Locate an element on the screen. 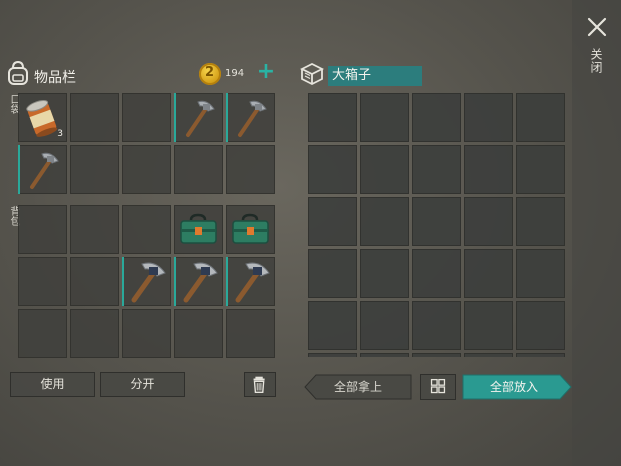  coin-icon: 2 is located at coordinates (210, 74).